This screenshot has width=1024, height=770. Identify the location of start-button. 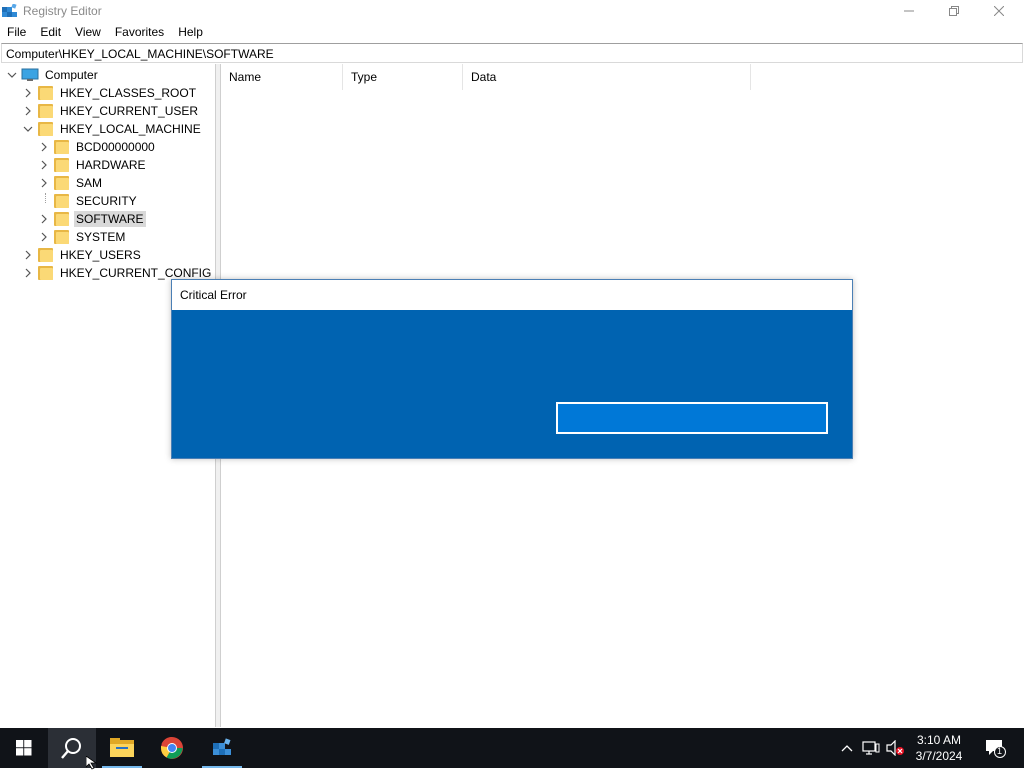
(24, 748).